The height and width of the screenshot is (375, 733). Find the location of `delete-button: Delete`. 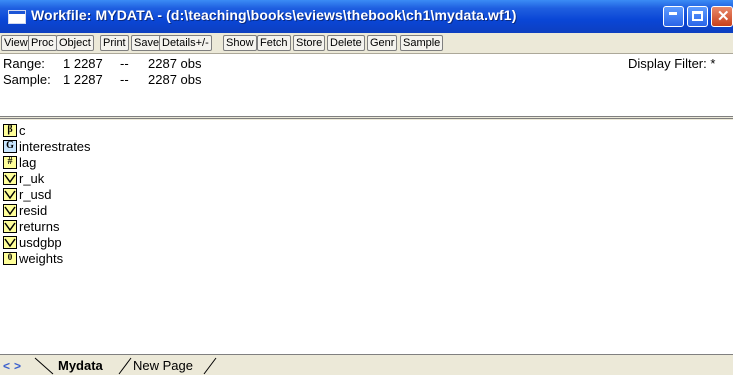

delete-button: Delete is located at coordinates (346, 43).